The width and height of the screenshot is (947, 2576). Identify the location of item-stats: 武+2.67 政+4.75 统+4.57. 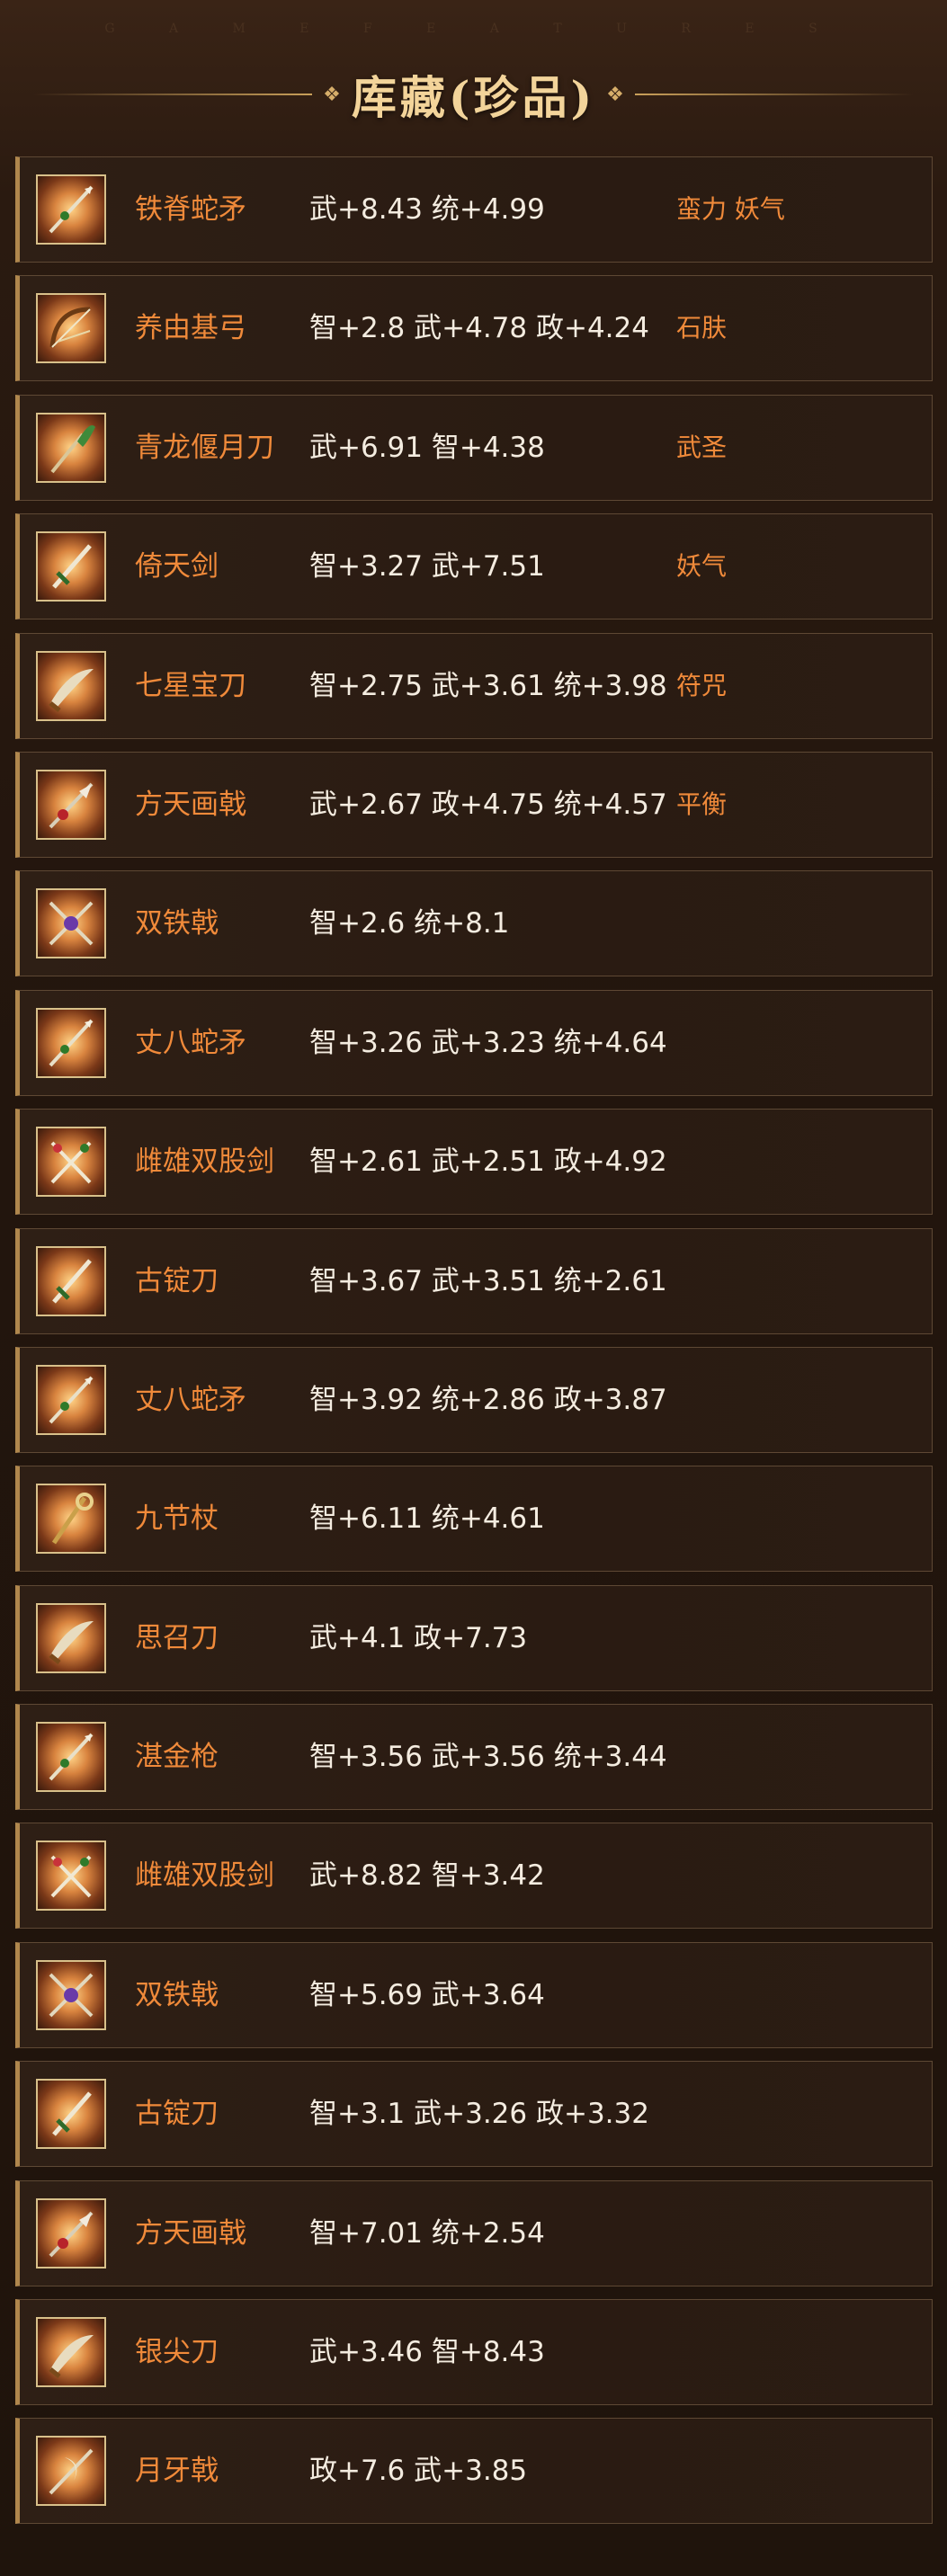
(488, 805).